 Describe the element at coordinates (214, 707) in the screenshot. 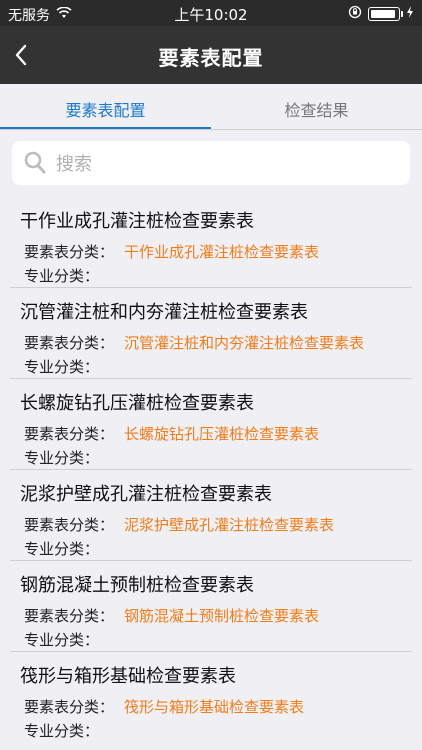

I see `category-value: 筏形与箱形基础检查要素表` at that location.